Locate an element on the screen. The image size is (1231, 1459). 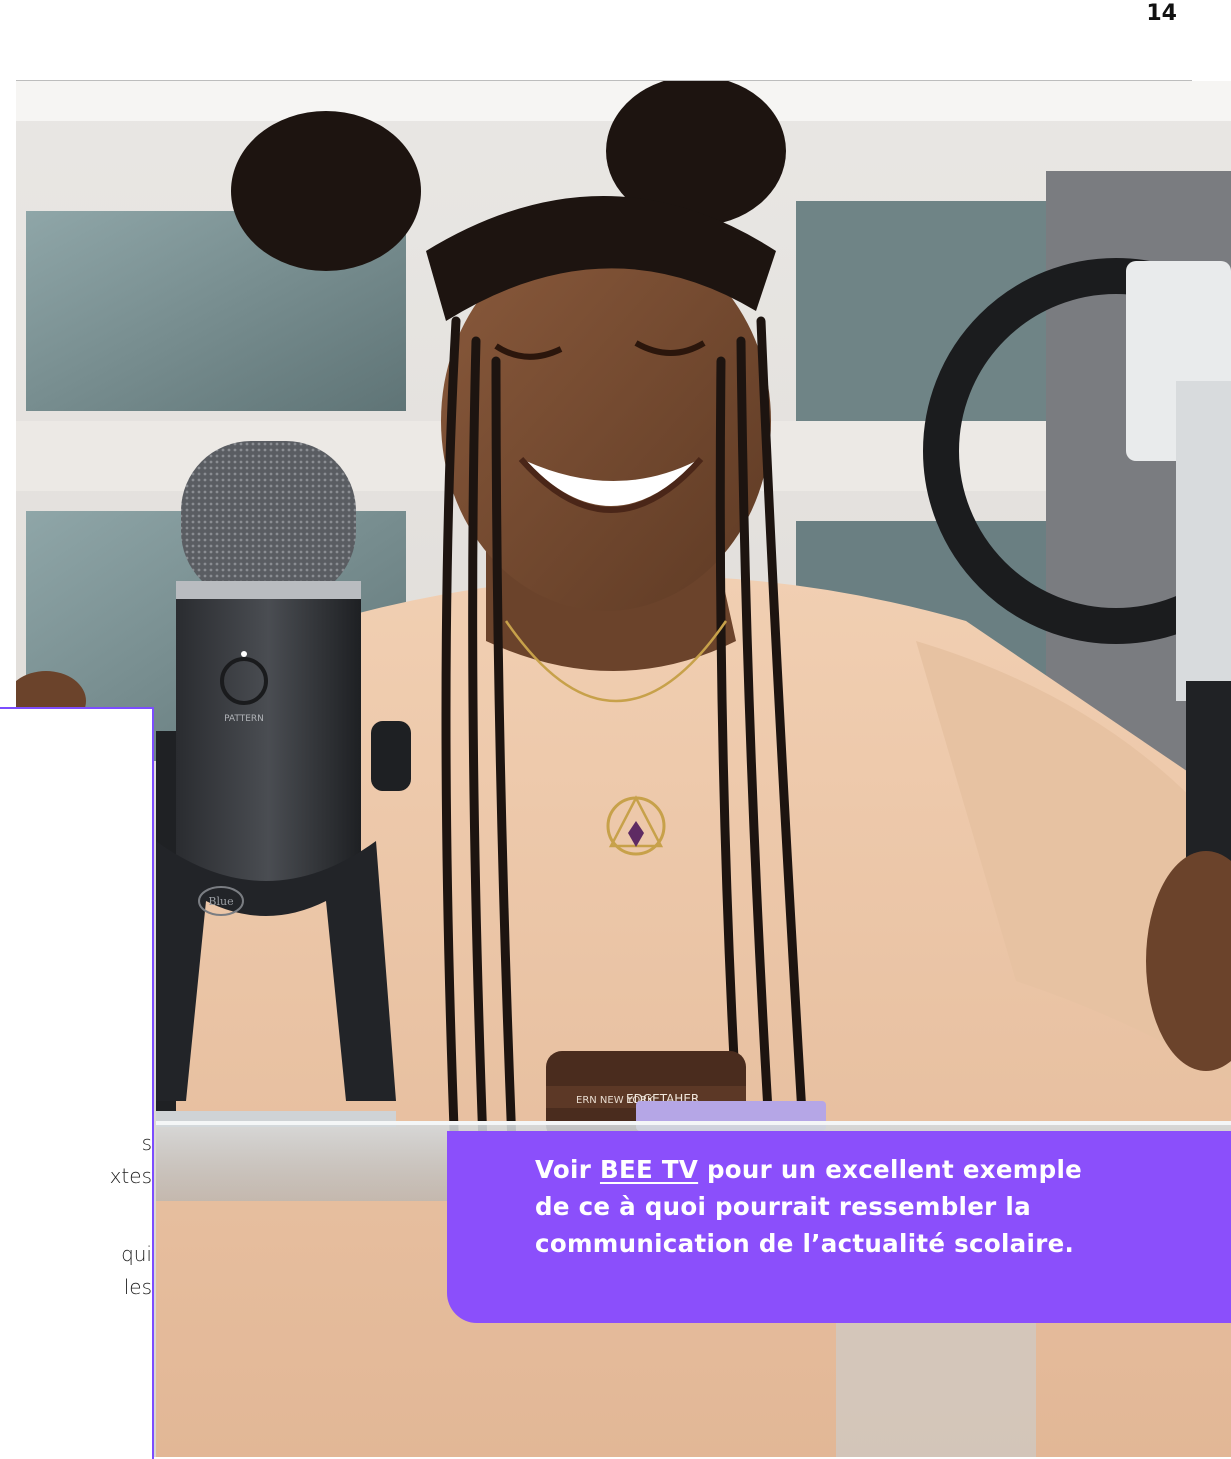
left-text-panel: s xtes qui les is located at coordinates (77, 1083).